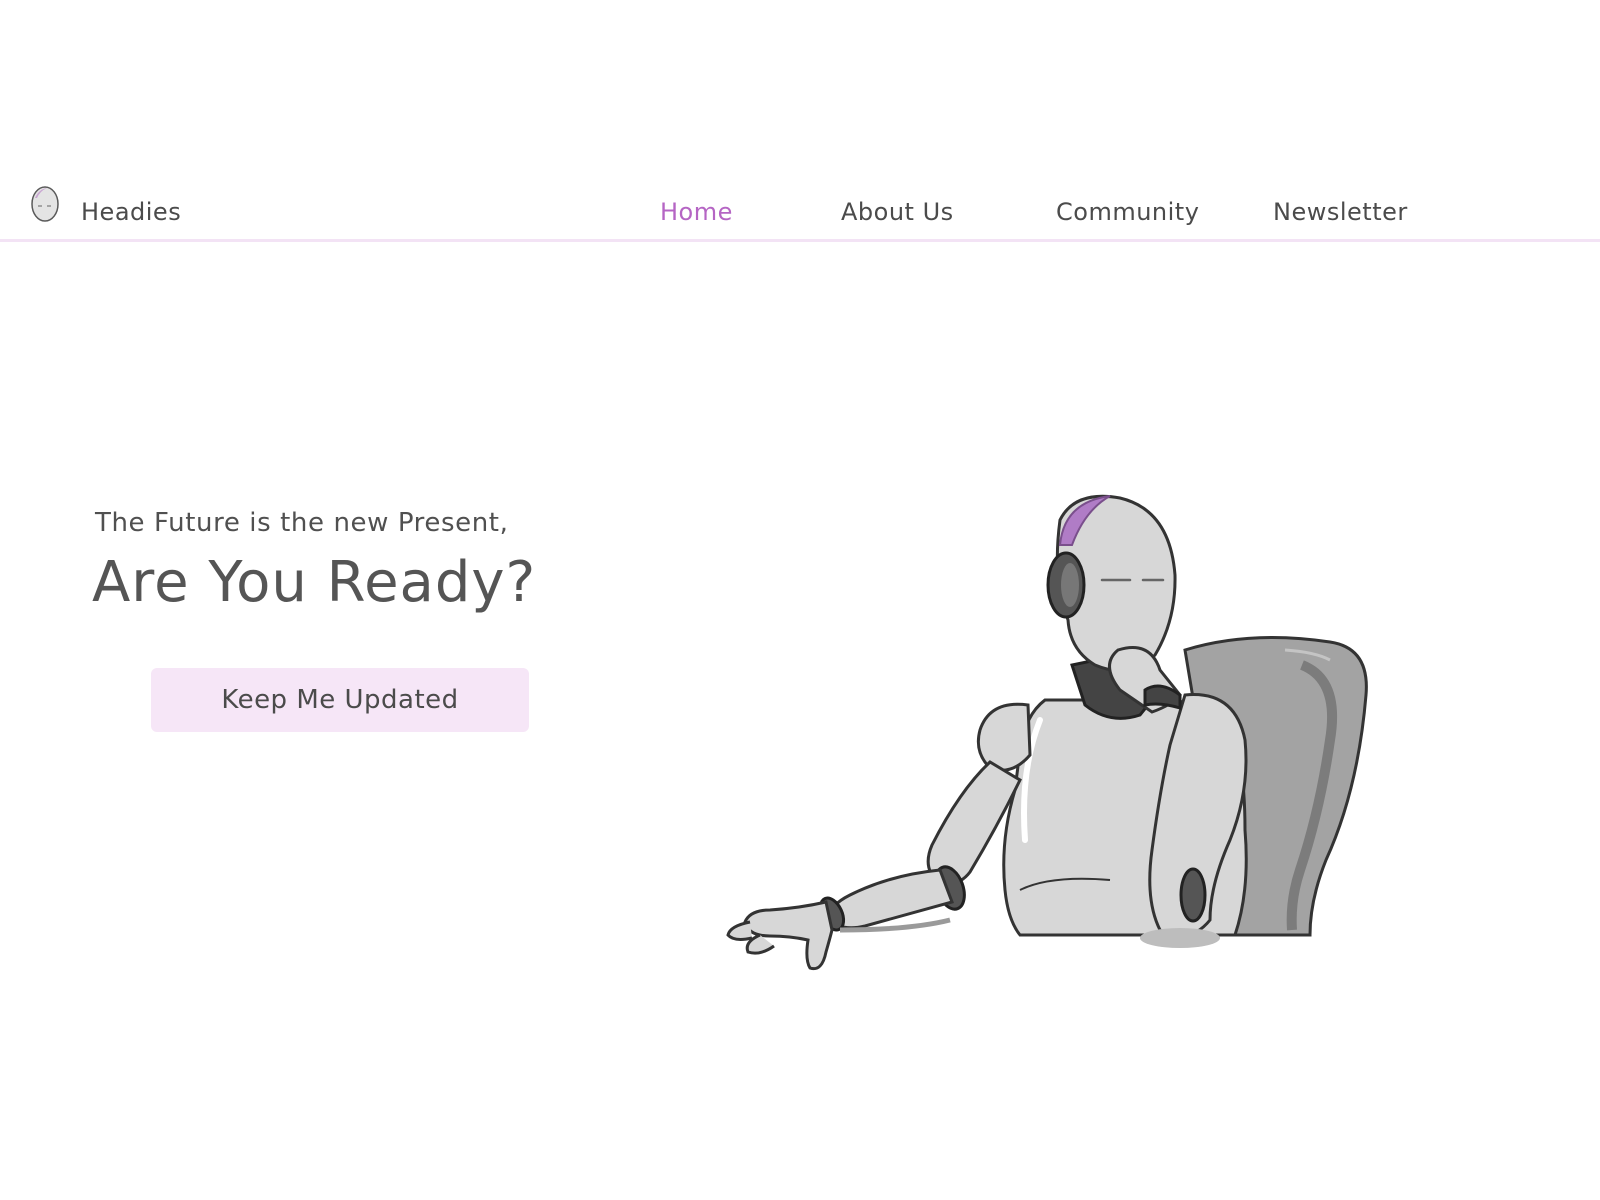 This screenshot has height=1200, width=1600. What do you see at coordinates (314, 582) in the screenshot?
I see `hero-title: Are You Ready?` at bounding box center [314, 582].